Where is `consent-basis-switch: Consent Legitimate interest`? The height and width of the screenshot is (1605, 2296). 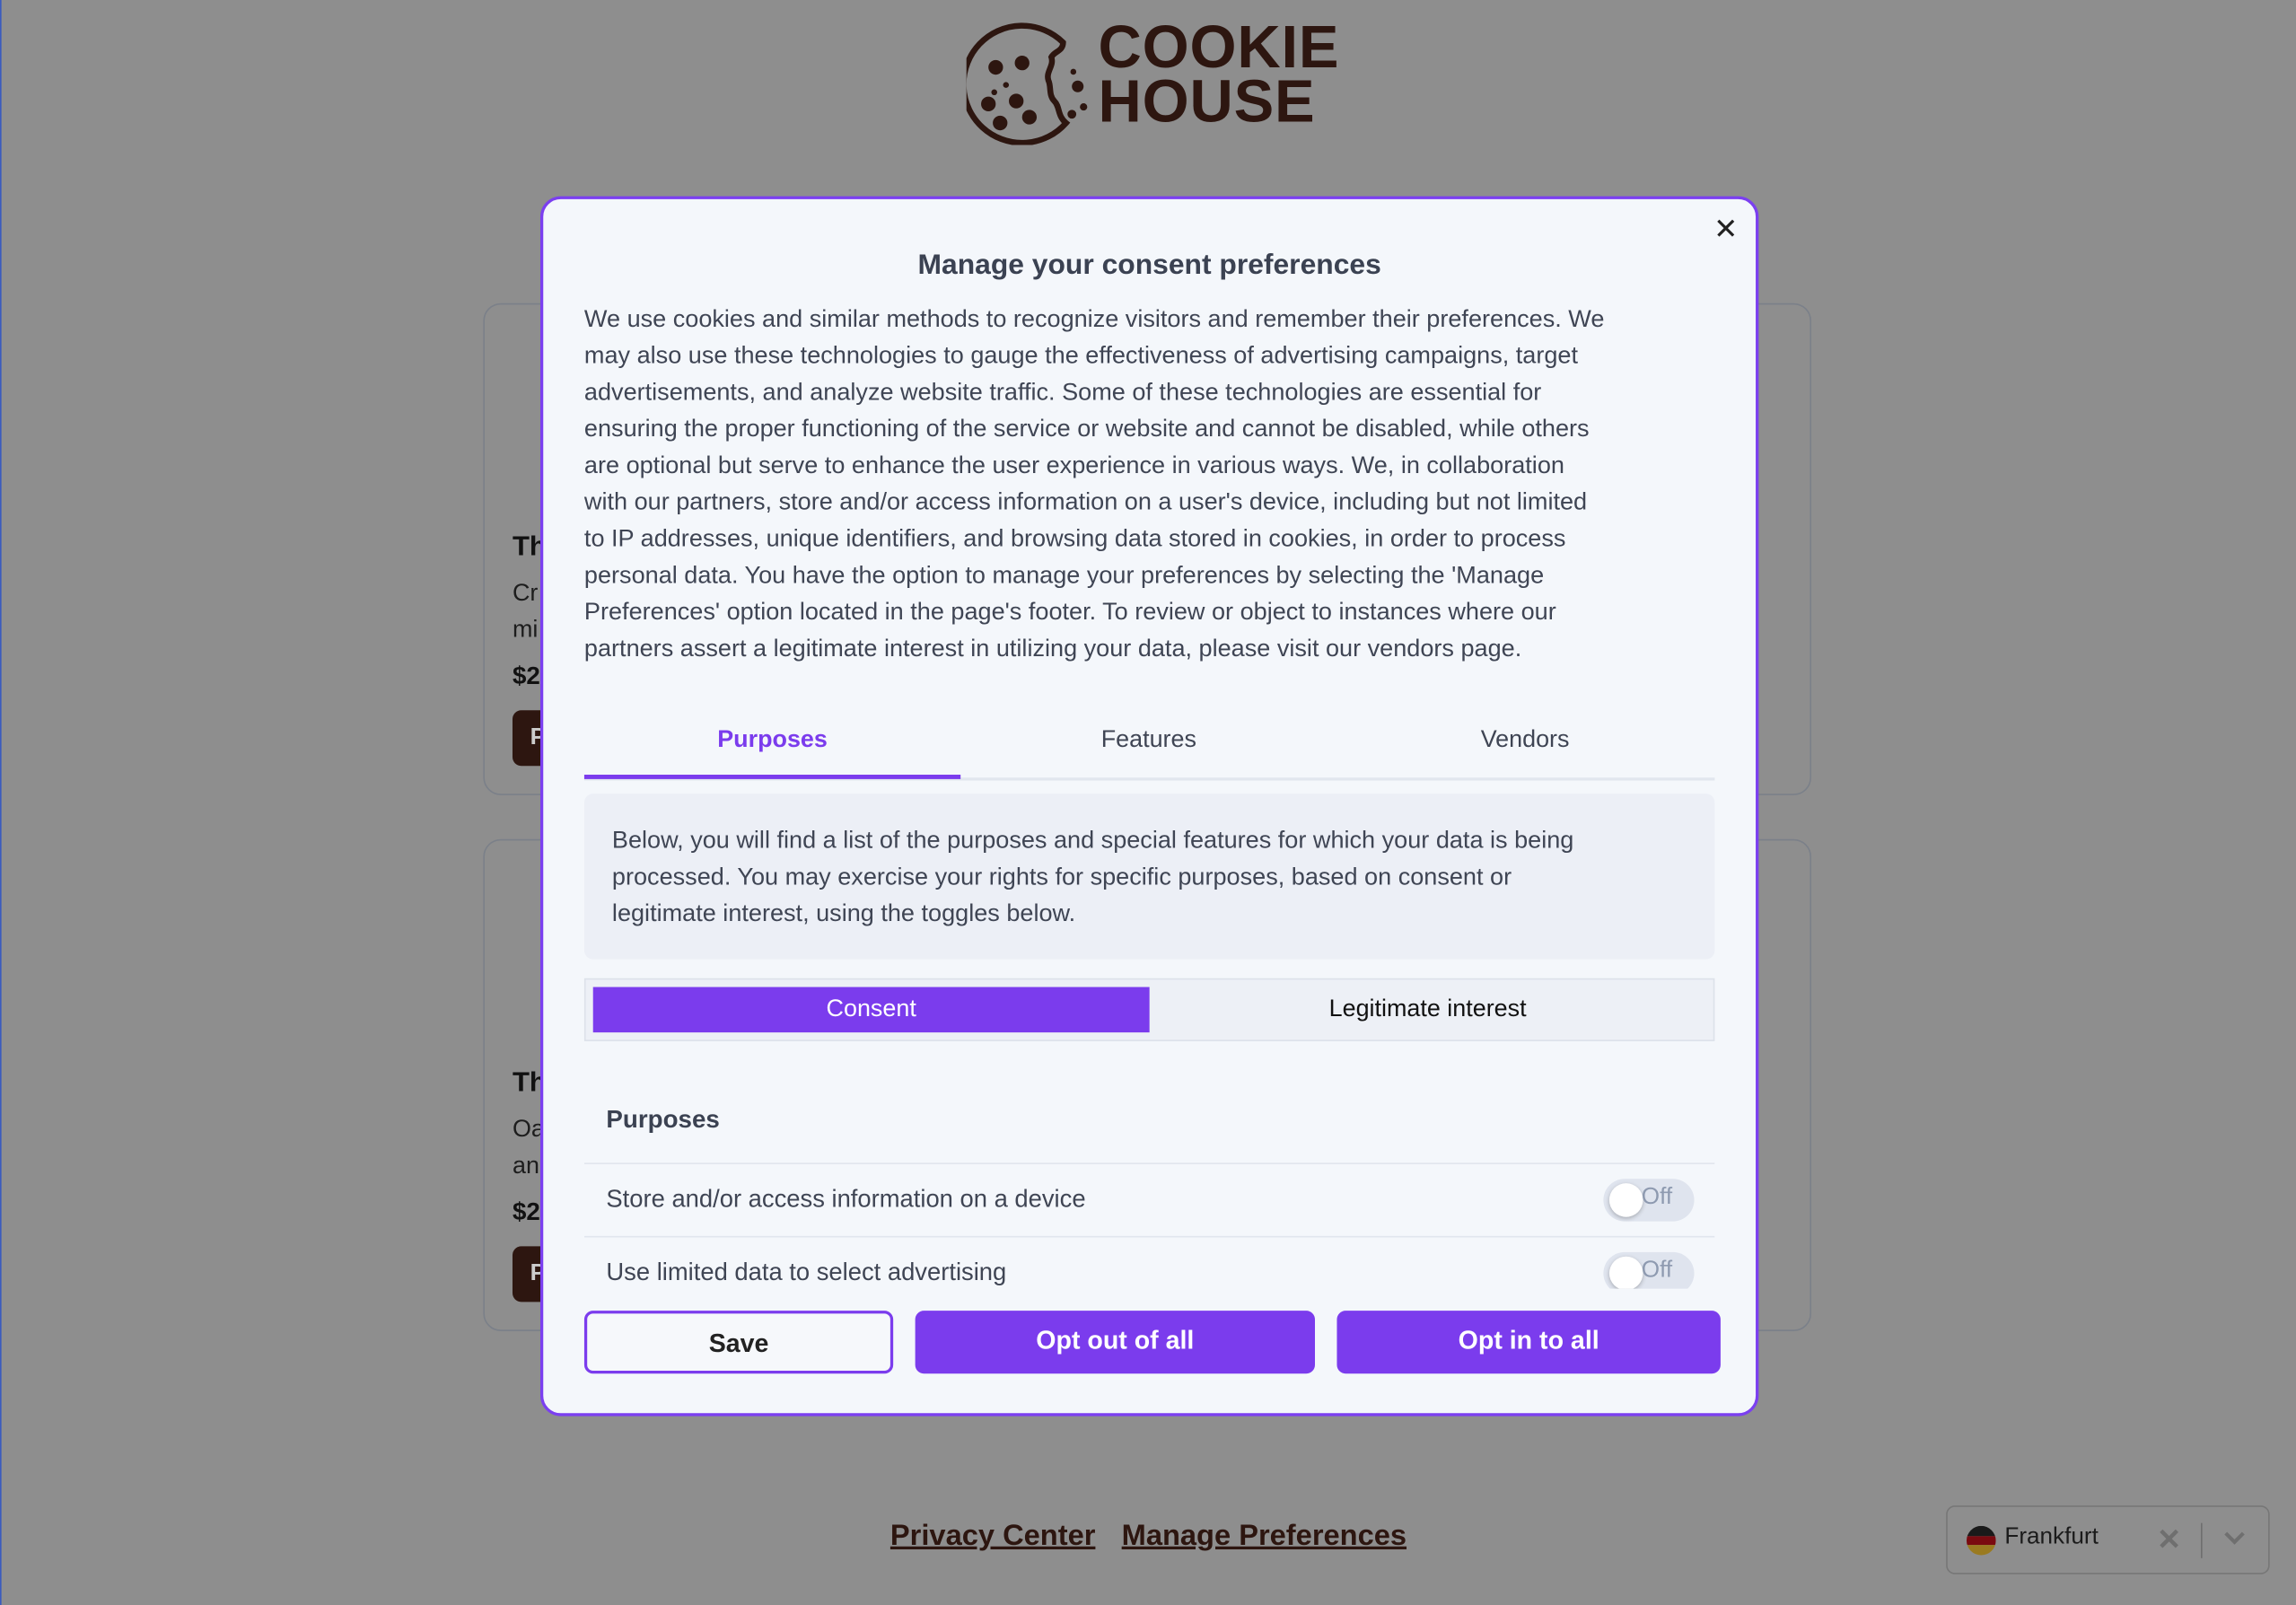
consent-basis-switch: Consent Legitimate interest is located at coordinates (1149, 1010).